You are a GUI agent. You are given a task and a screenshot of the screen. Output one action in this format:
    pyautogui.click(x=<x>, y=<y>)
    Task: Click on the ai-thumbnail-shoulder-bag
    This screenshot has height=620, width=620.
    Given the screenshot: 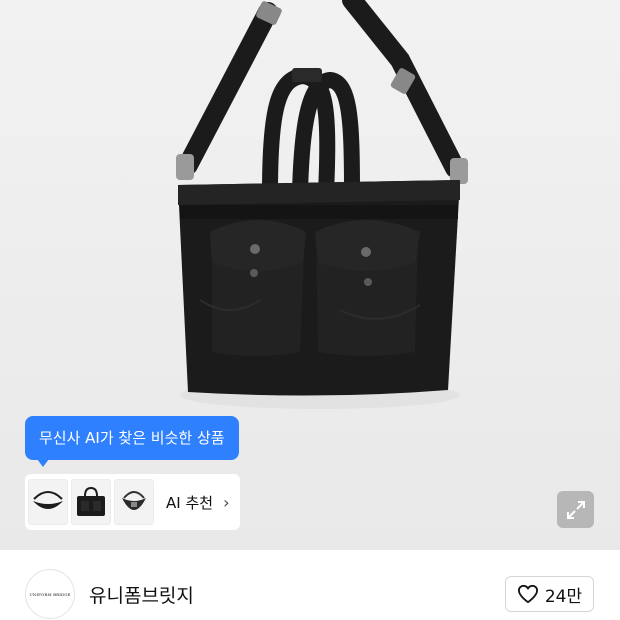 What is the action you would take?
    pyautogui.click(x=48, y=502)
    